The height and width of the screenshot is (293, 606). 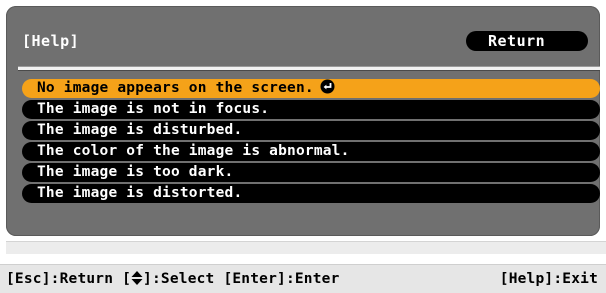 I want to click on enter-icon, so click(x=327, y=86).